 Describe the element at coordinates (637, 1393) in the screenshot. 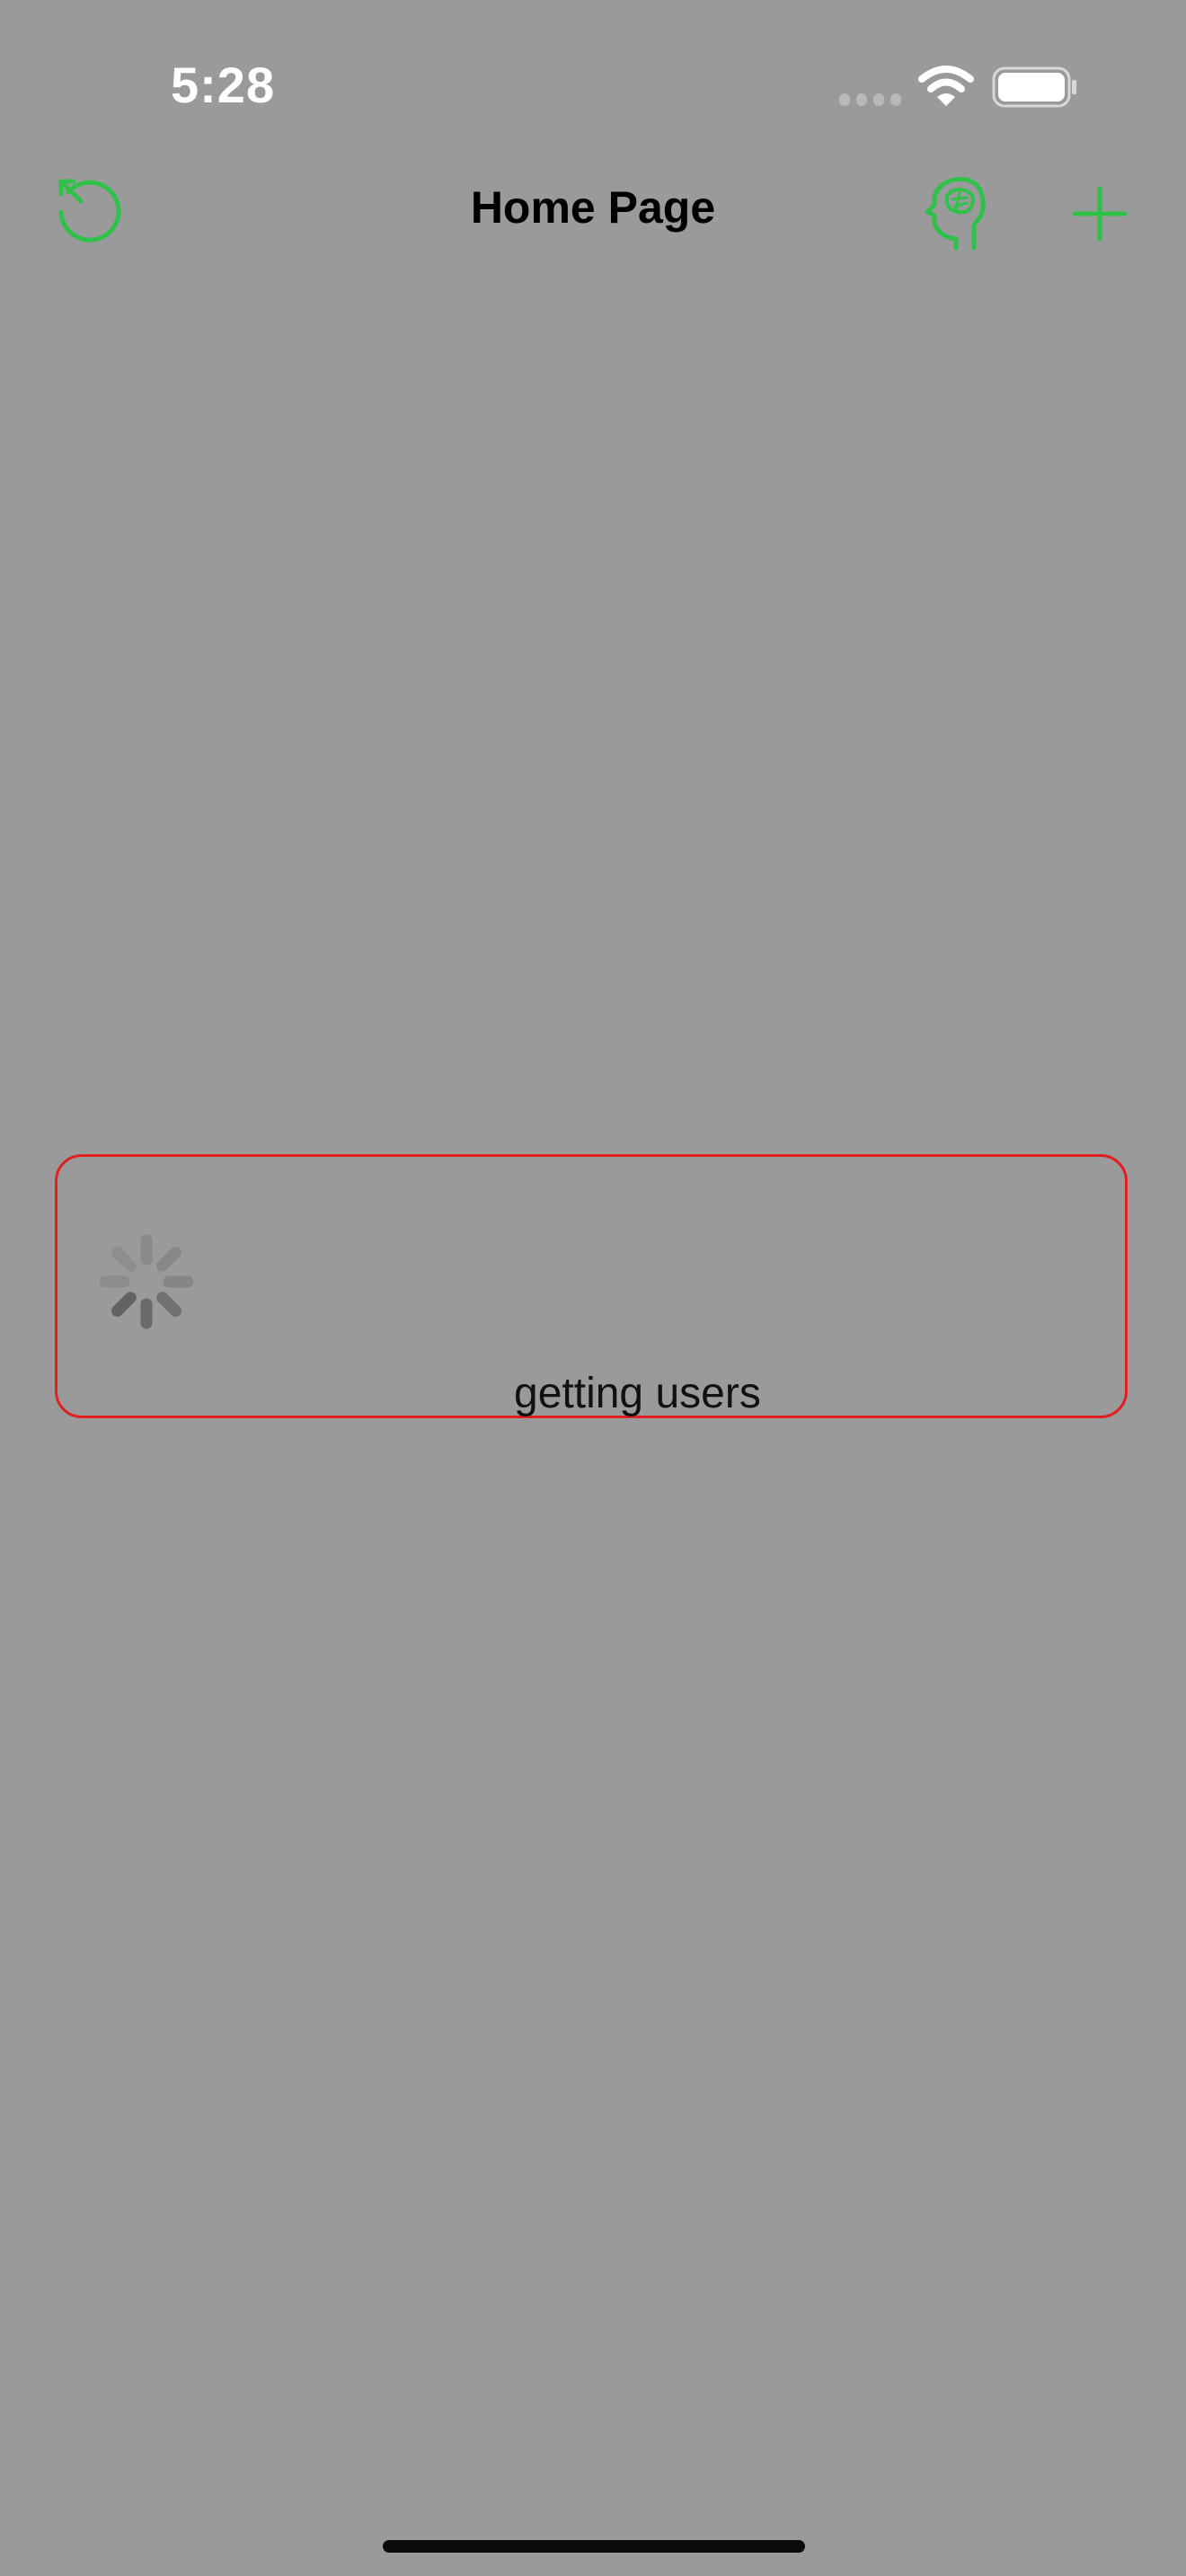

I see `loading-message: getting users` at that location.